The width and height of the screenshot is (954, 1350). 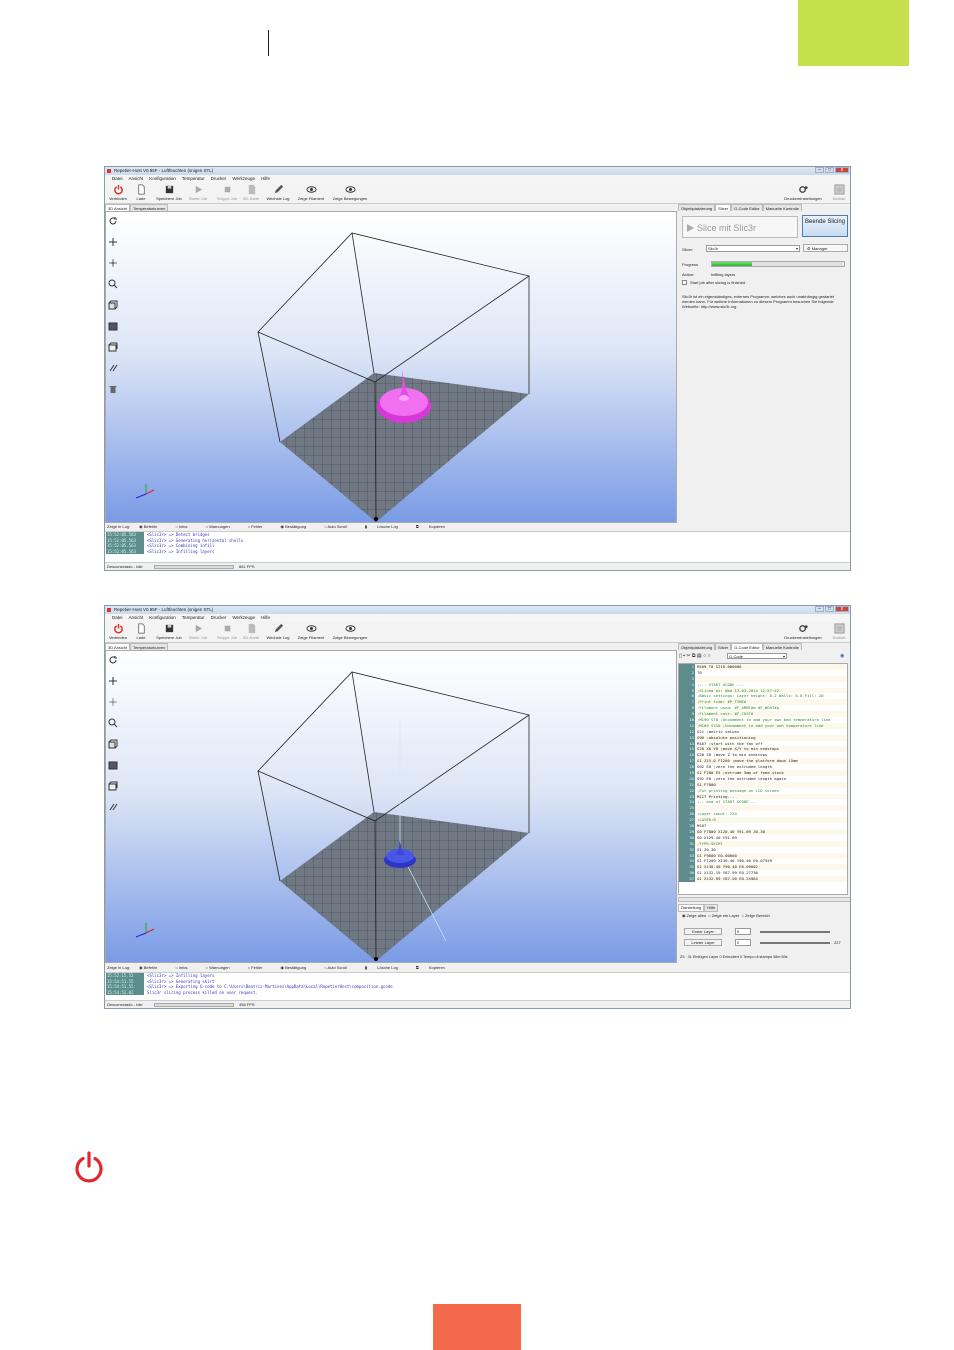 I want to click on undo-icon: ○, so click(x=704, y=656).